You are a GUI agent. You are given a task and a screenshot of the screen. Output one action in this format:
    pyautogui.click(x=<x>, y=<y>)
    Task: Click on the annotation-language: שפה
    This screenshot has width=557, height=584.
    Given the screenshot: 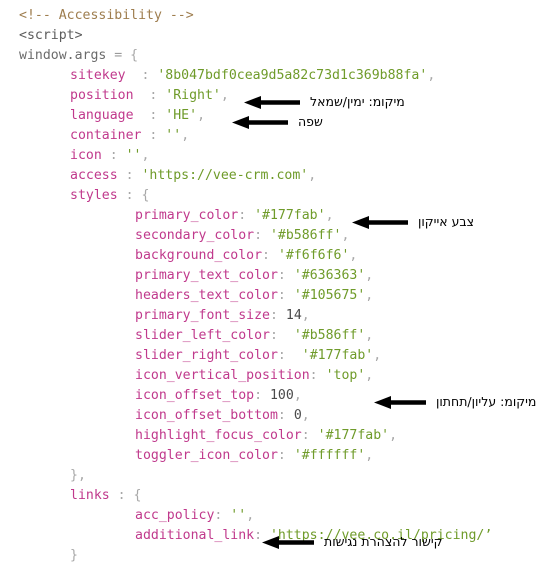 What is the action you would take?
    pyautogui.click(x=277, y=122)
    